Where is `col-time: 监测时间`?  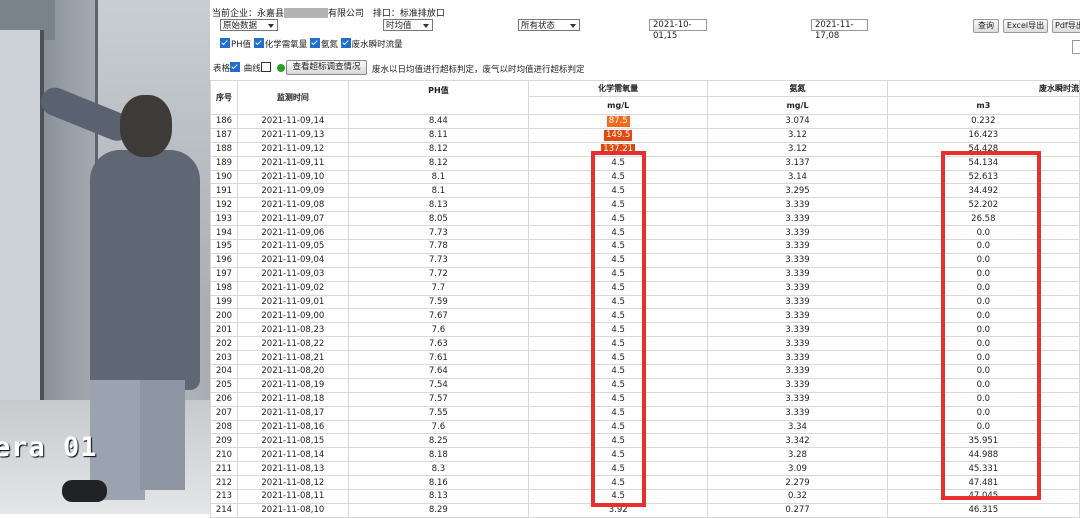 col-time: 监测时间 is located at coordinates (292, 97).